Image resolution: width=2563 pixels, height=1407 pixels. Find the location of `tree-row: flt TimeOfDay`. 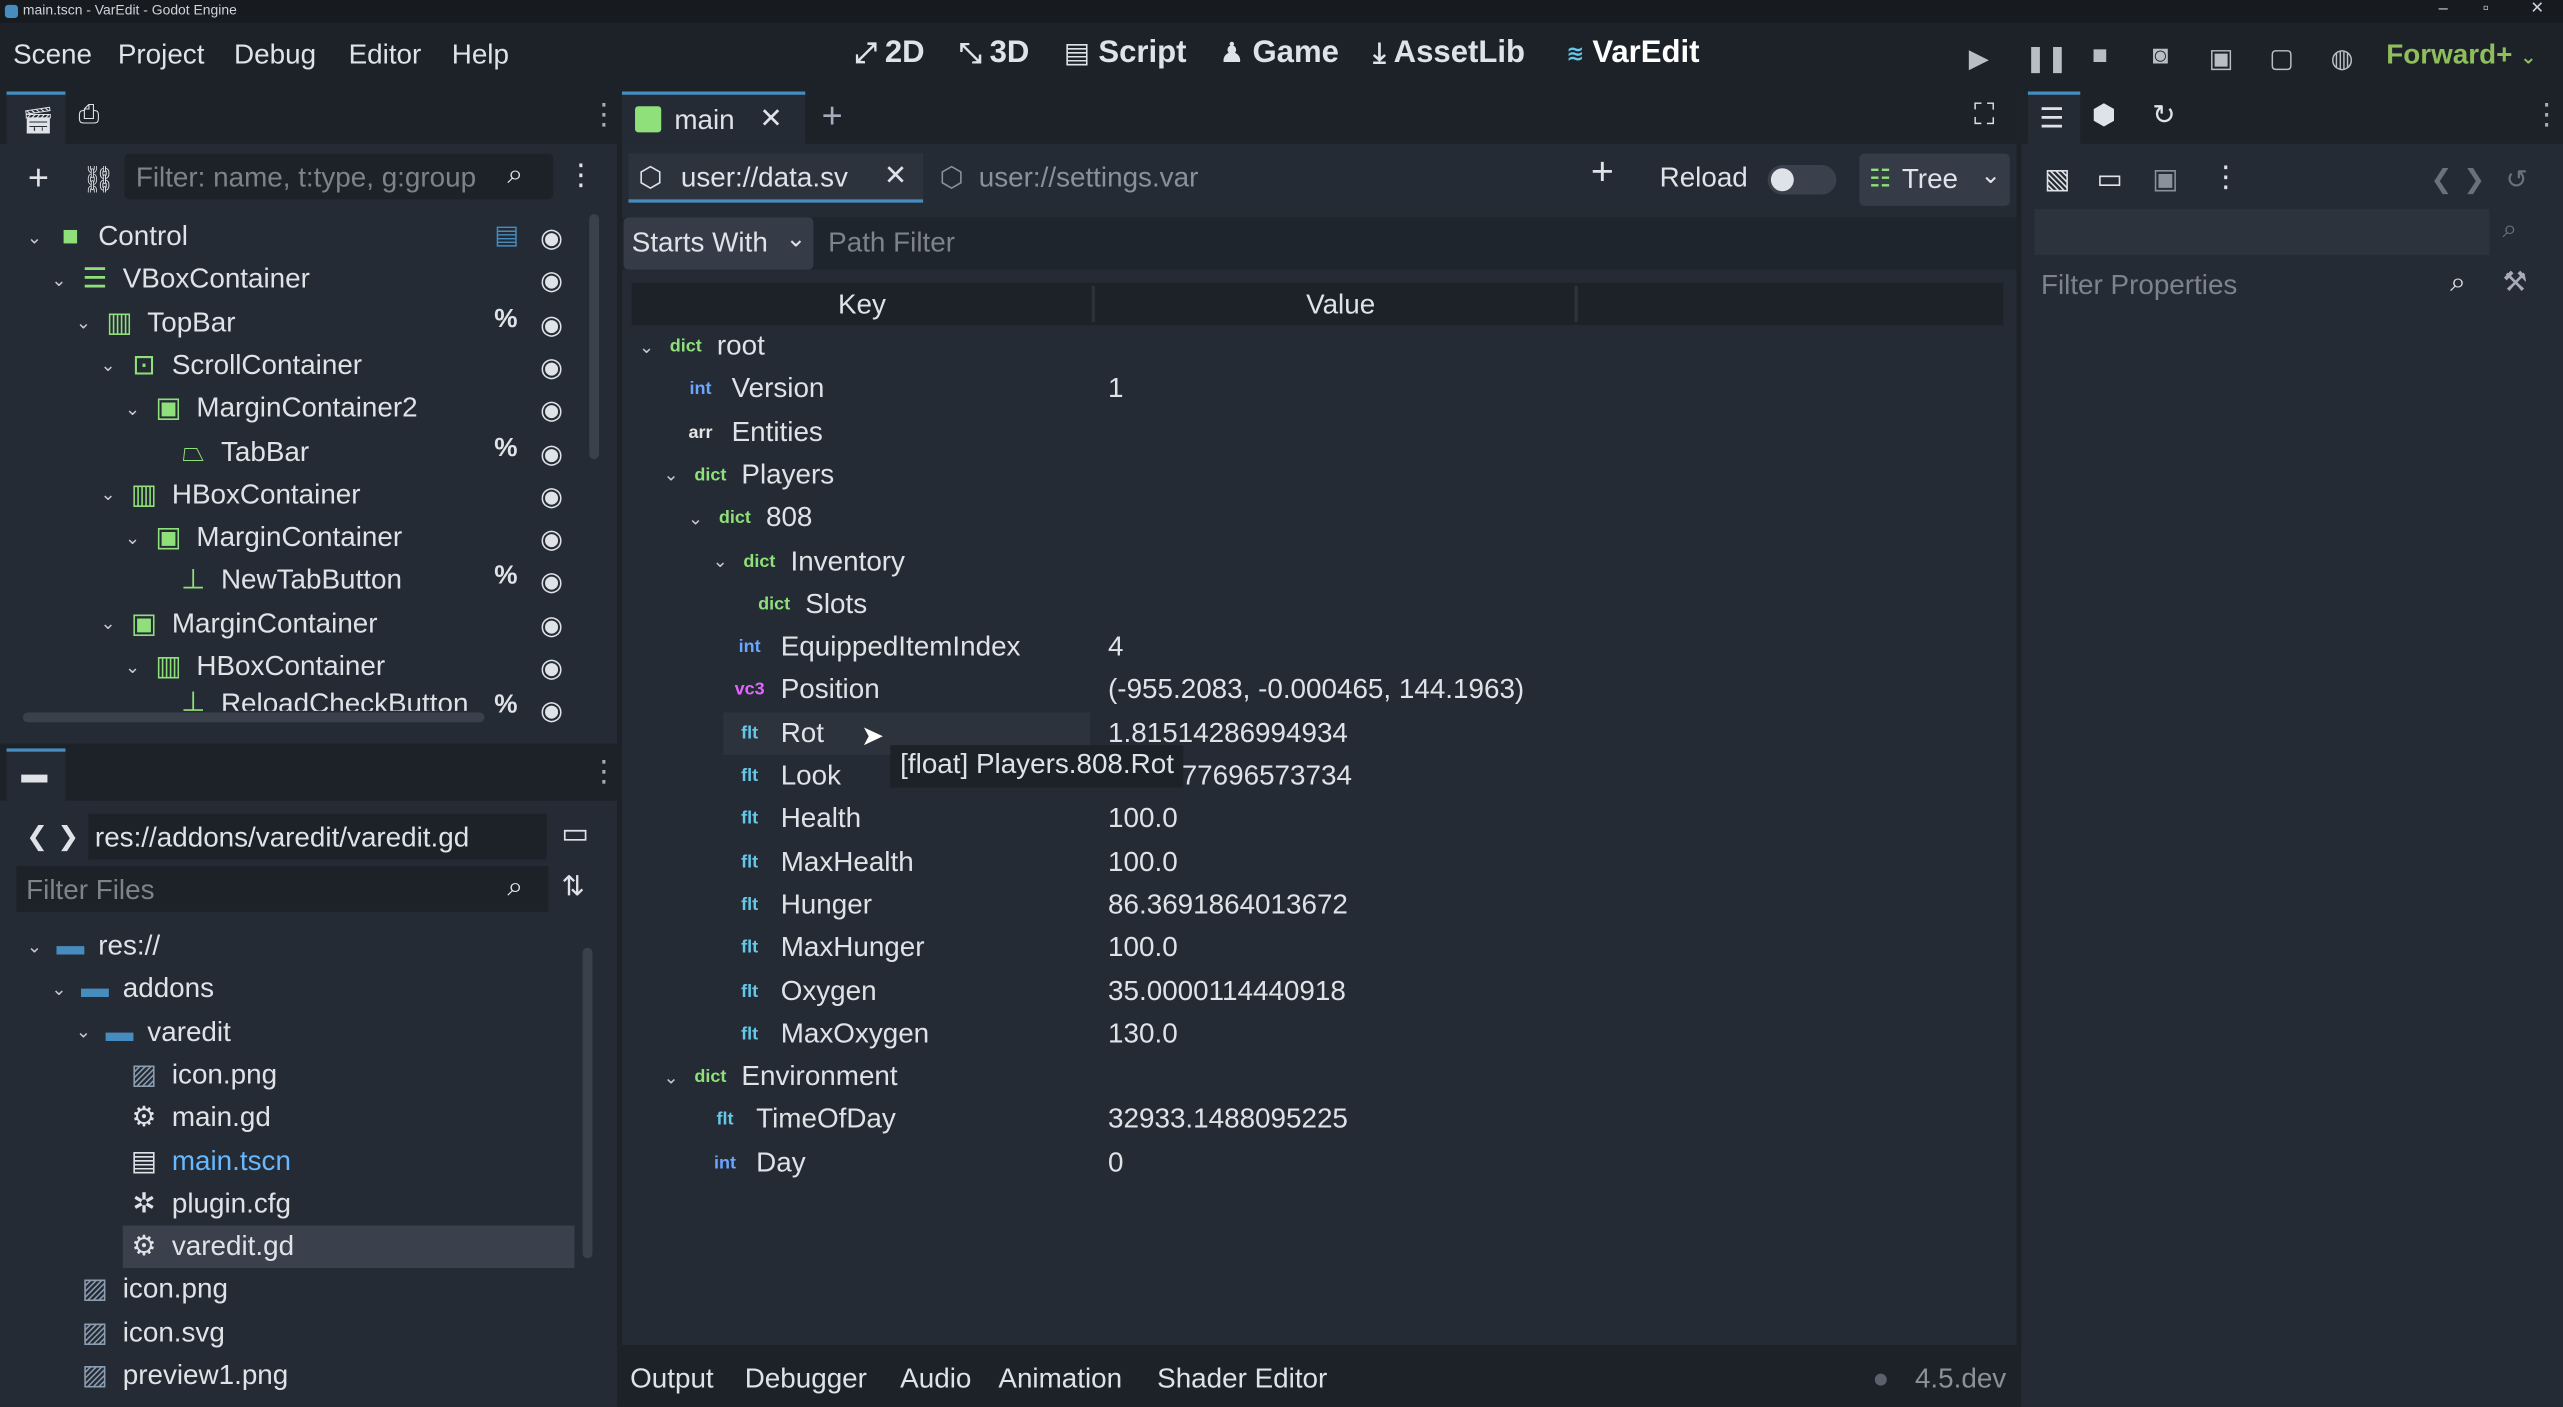

tree-row: flt TimeOfDay is located at coordinates (801, 1120).